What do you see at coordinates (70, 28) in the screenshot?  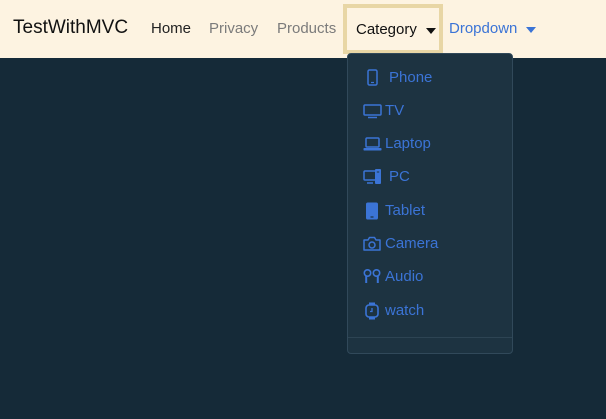 I see `brand-link: TestWithMVC` at bounding box center [70, 28].